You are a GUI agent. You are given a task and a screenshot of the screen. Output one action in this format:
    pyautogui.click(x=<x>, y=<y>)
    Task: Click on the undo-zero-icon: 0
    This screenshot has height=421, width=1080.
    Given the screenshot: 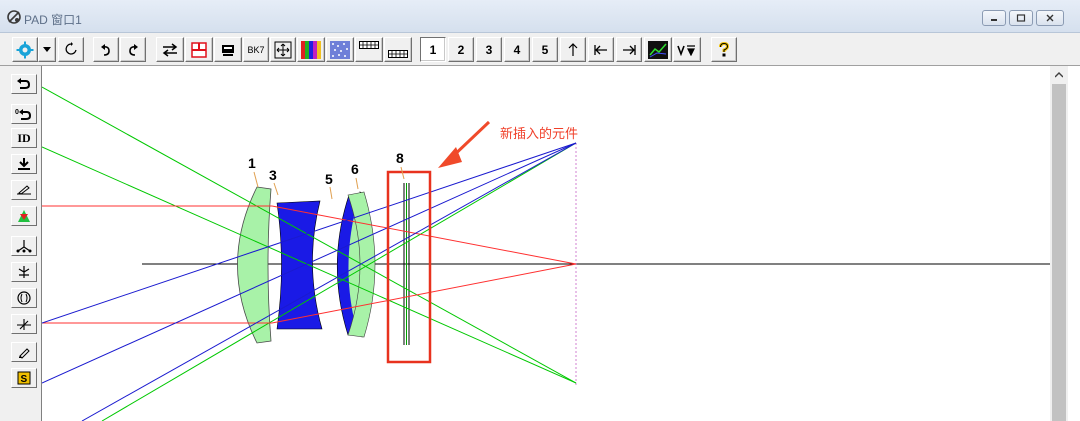 What is the action you would take?
    pyautogui.click(x=23, y=114)
    